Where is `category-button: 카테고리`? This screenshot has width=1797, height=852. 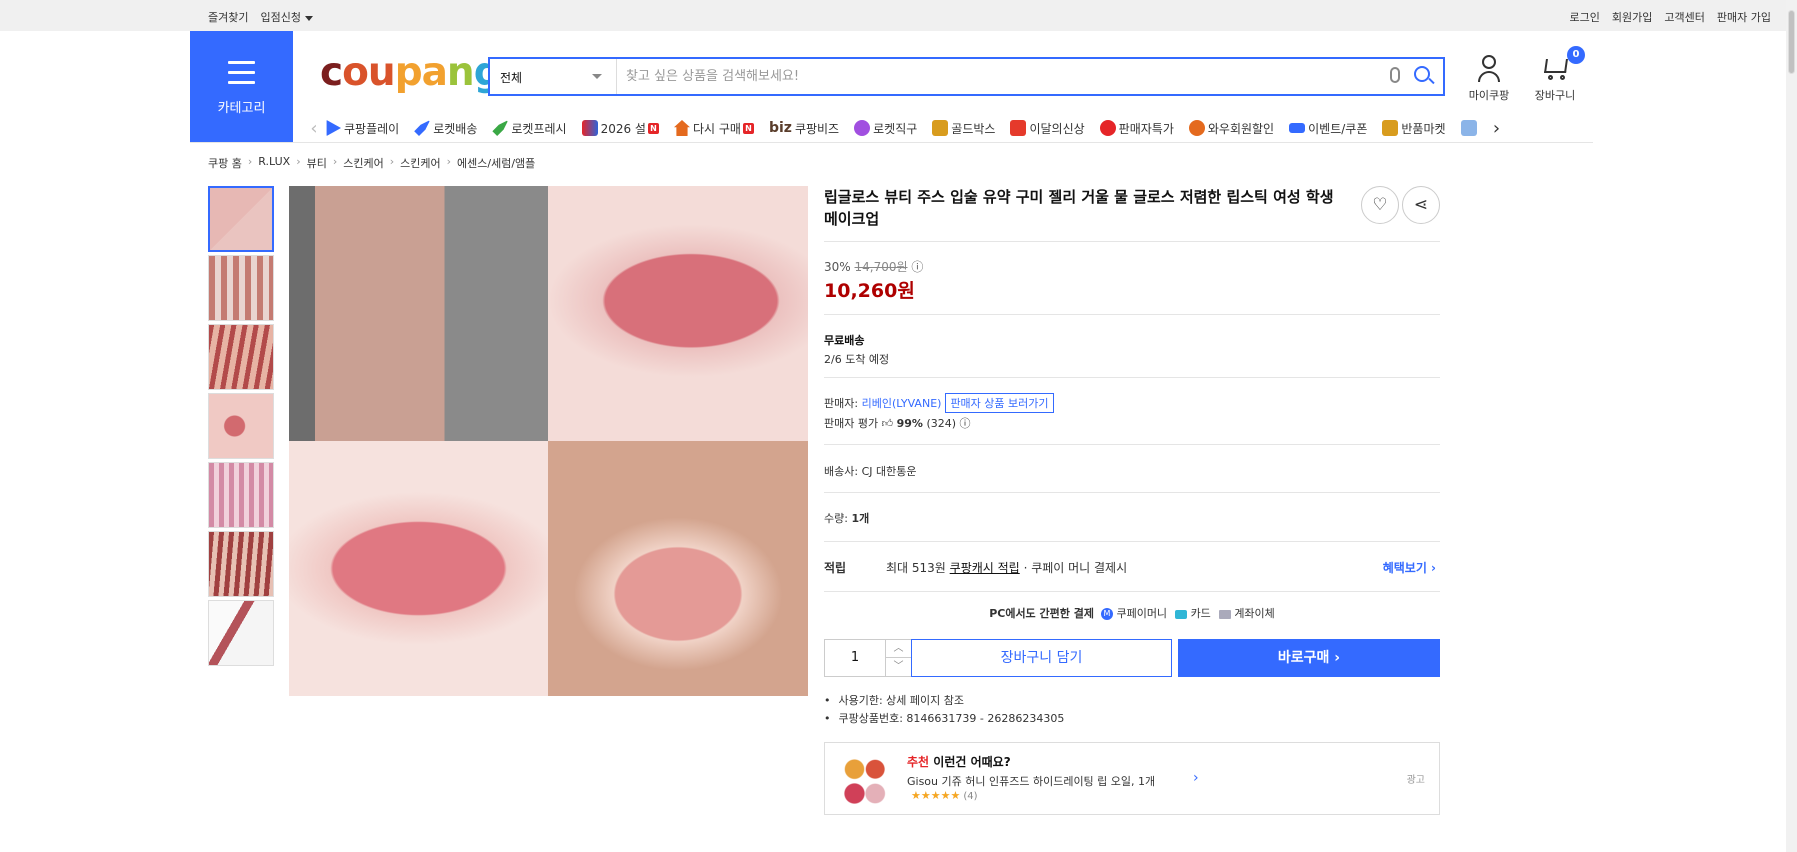
category-button: 카테고리 is located at coordinates (241, 87).